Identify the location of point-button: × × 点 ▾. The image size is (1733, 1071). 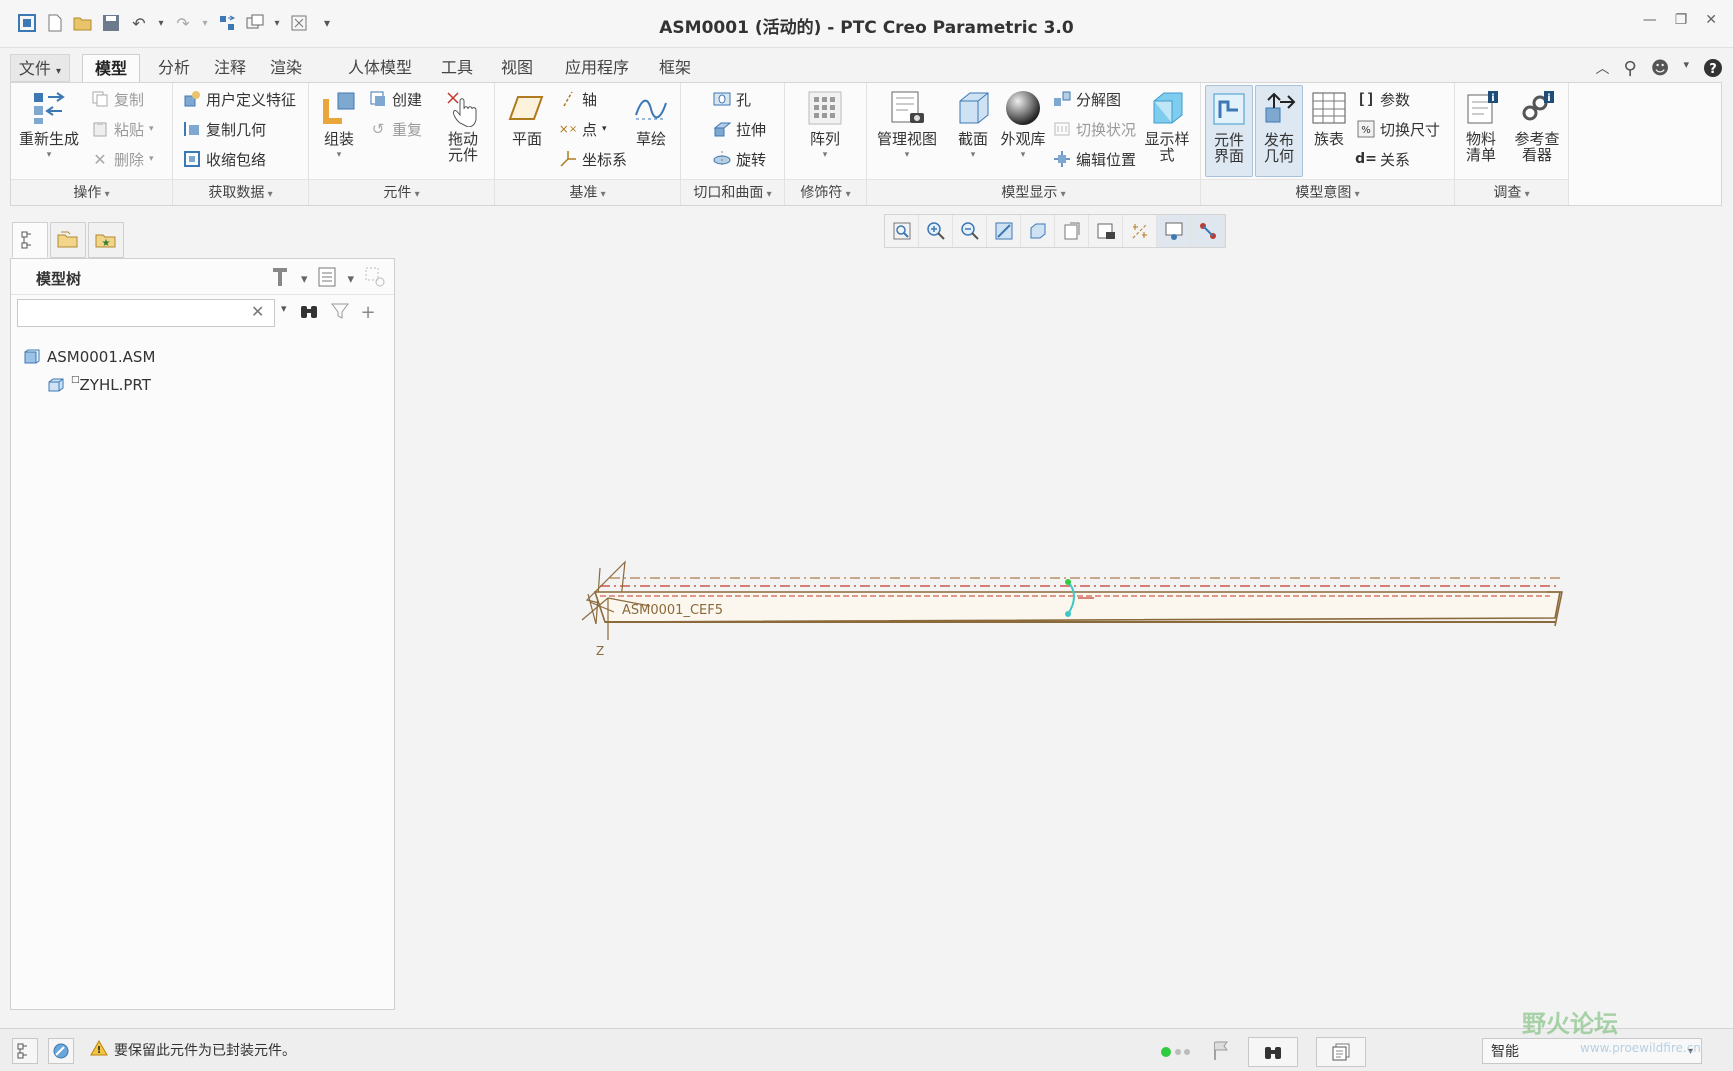
(583, 129).